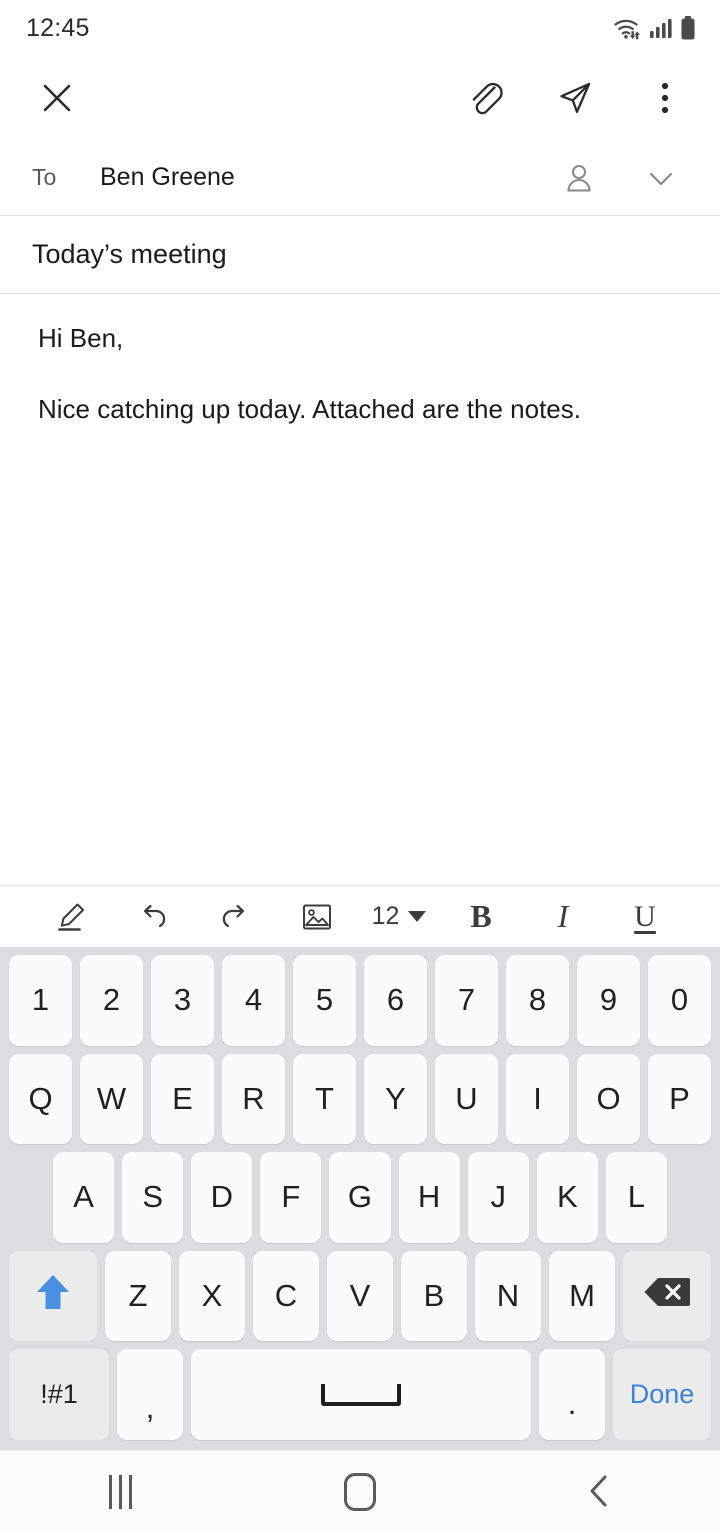  Describe the element at coordinates (661, 28) in the screenshot. I see `cellular-signal-icon` at that location.